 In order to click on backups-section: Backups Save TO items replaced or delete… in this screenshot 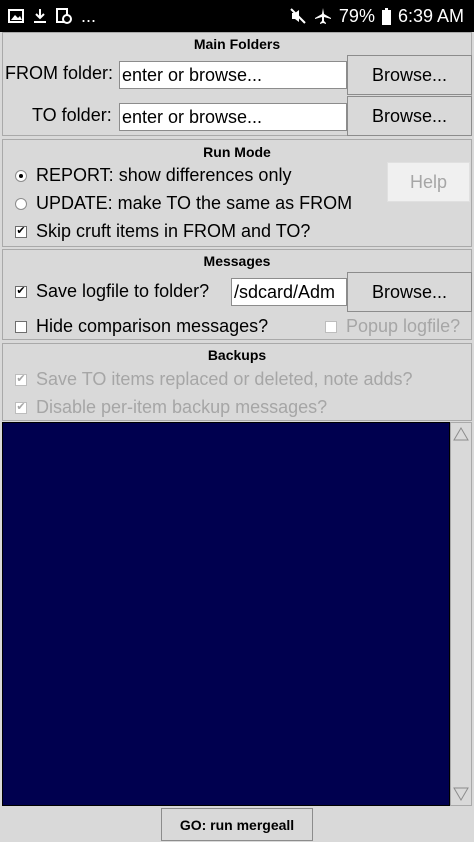, I will do `click(237, 382)`.